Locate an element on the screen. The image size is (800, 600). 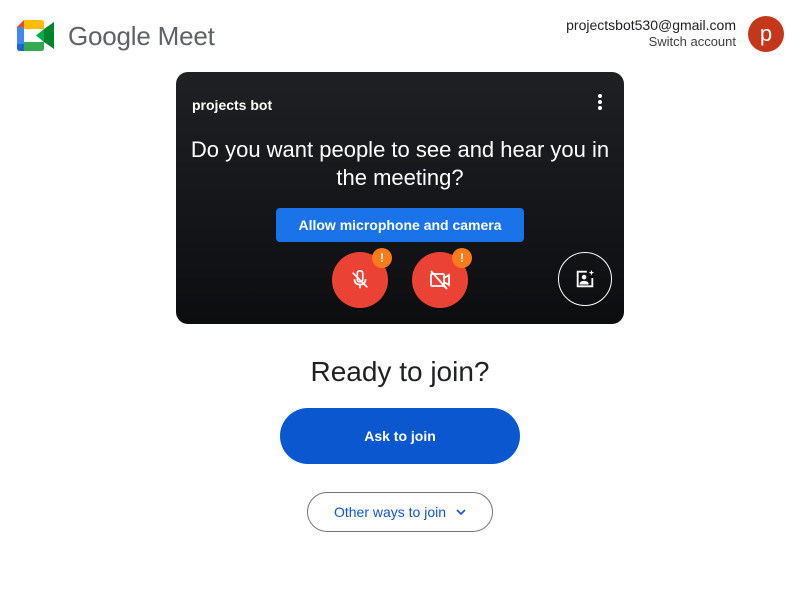
product-name: Google Meet is located at coordinates (141, 35).